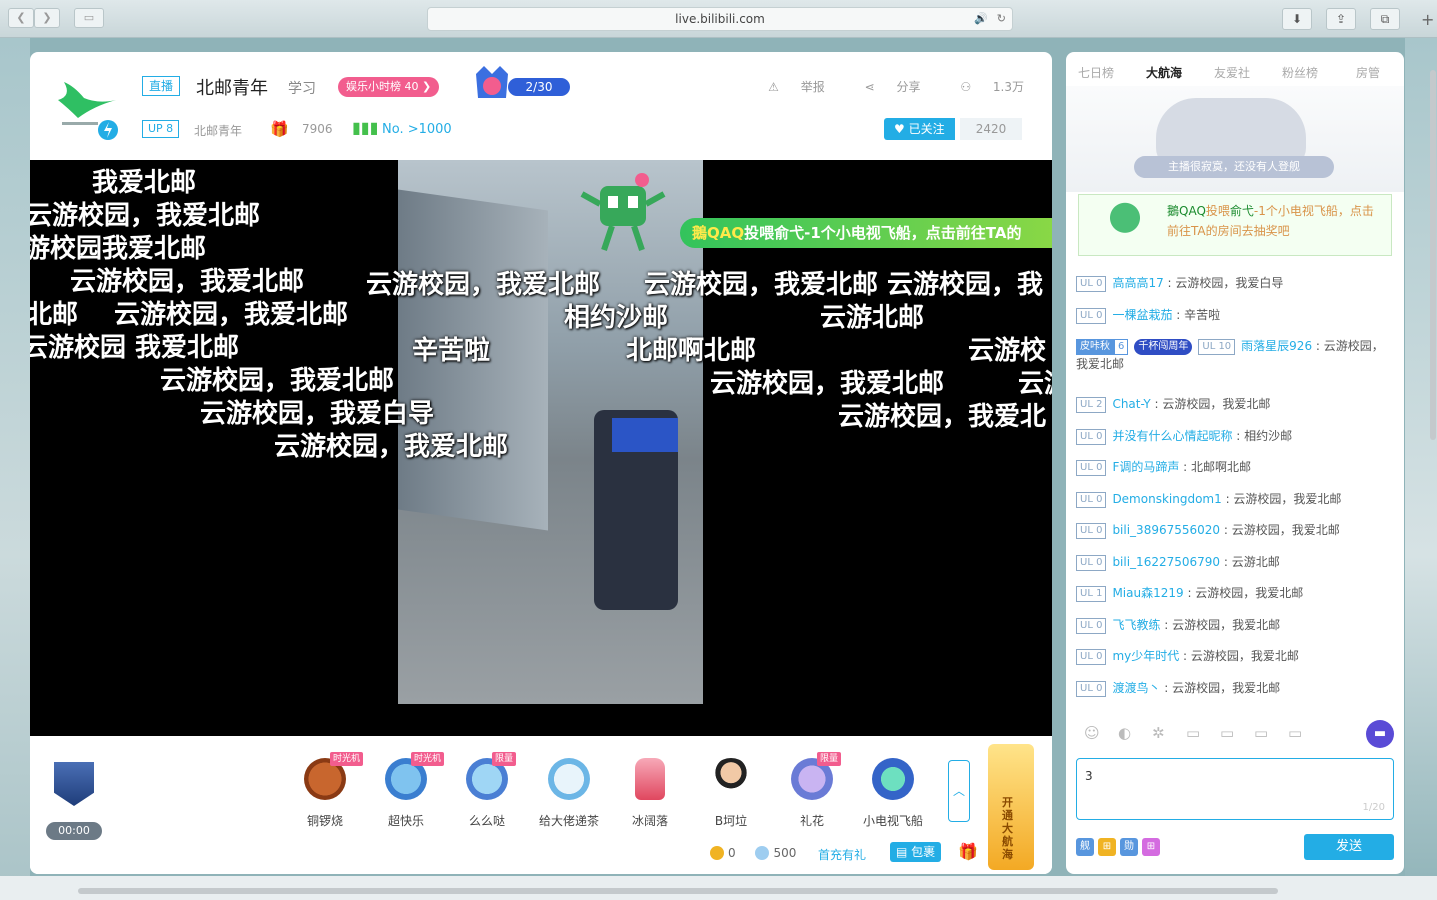 The image size is (1437, 900). What do you see at coordinates (21, 18) in the screenshot?
I see `back-icon: ❮` at bounding box center [21, 18].